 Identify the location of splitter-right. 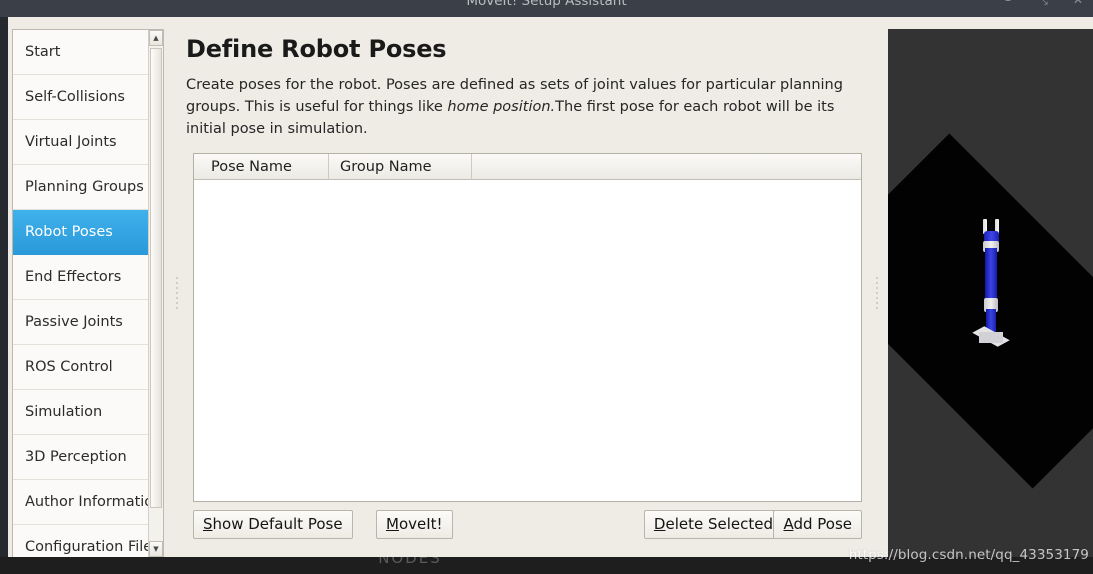
(876, 293).